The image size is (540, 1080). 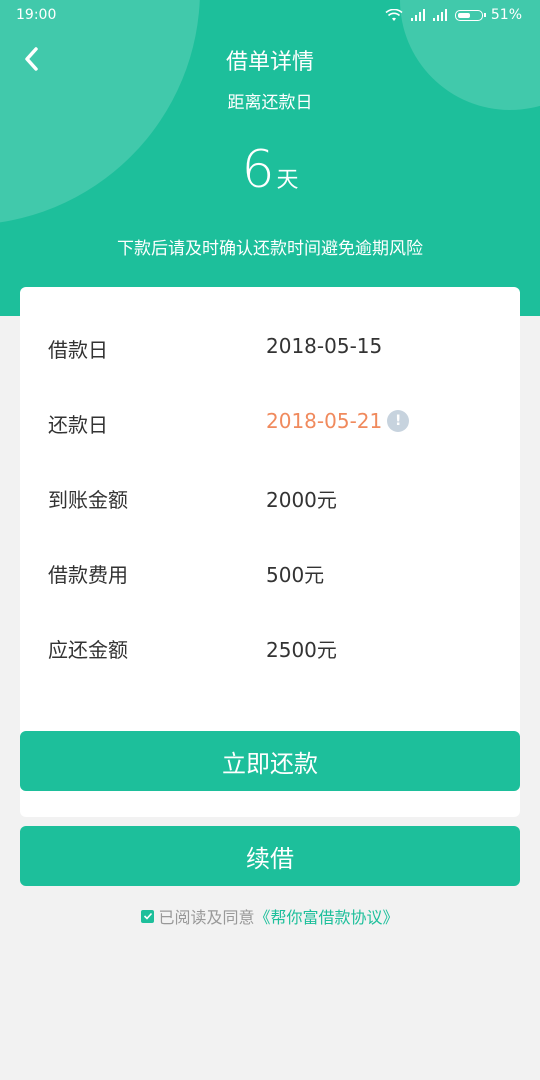 What do you see at coordinates (88, 500) in the screenshot?
I see `detail-label: 到账金额` at bounding box center [88, 500].